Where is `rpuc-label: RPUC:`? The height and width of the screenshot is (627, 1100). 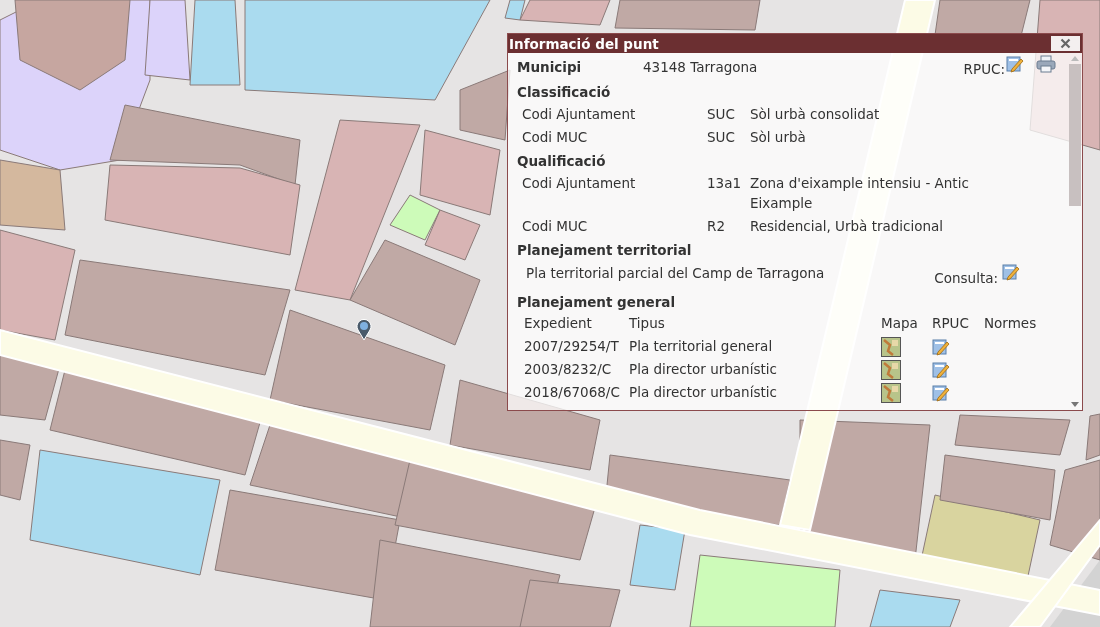
rpuc-label: RPUC: is located at coordinates (984, 69).